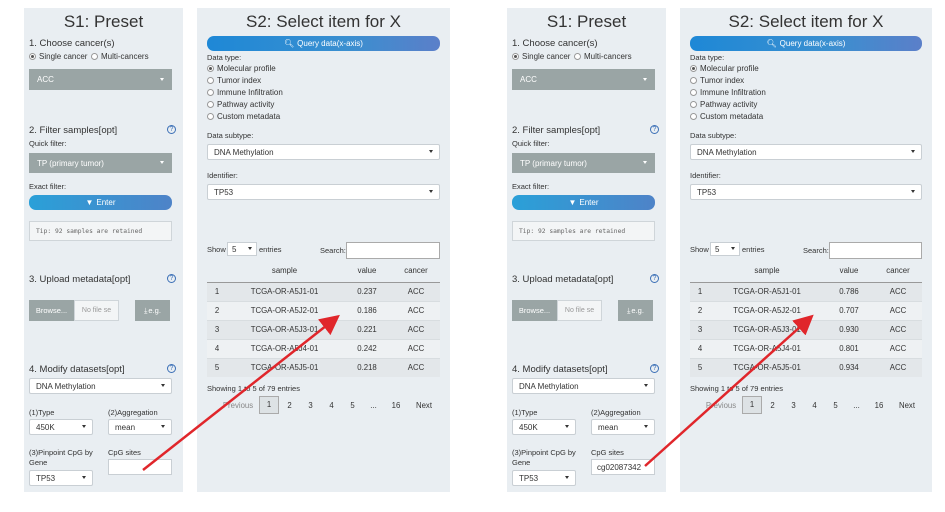 This screenshot has width=945, height=512. Describe the element at coordinates (323, 329) in the screenshot. I see `table-row: 3 TCGA-OR-A5J3-01 0.221 ACC` at that location.